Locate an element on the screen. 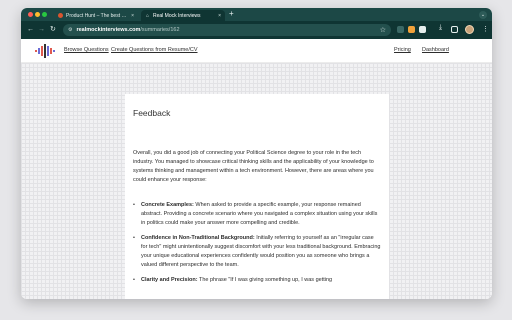  window-close-button is located at coordinates (30, 14).